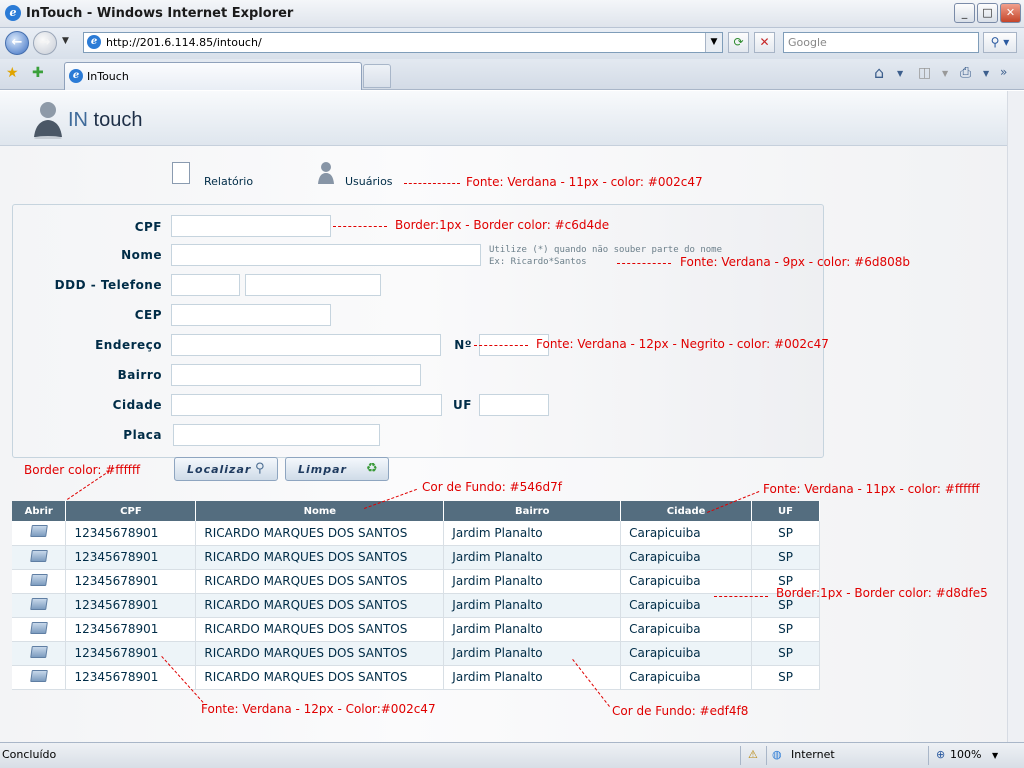 The image size is (1024, 768). What do you see at coordinates (940, 754) in the screenshot?
I see `zoom-icon: ⊕` at bounding box center [940, 754].